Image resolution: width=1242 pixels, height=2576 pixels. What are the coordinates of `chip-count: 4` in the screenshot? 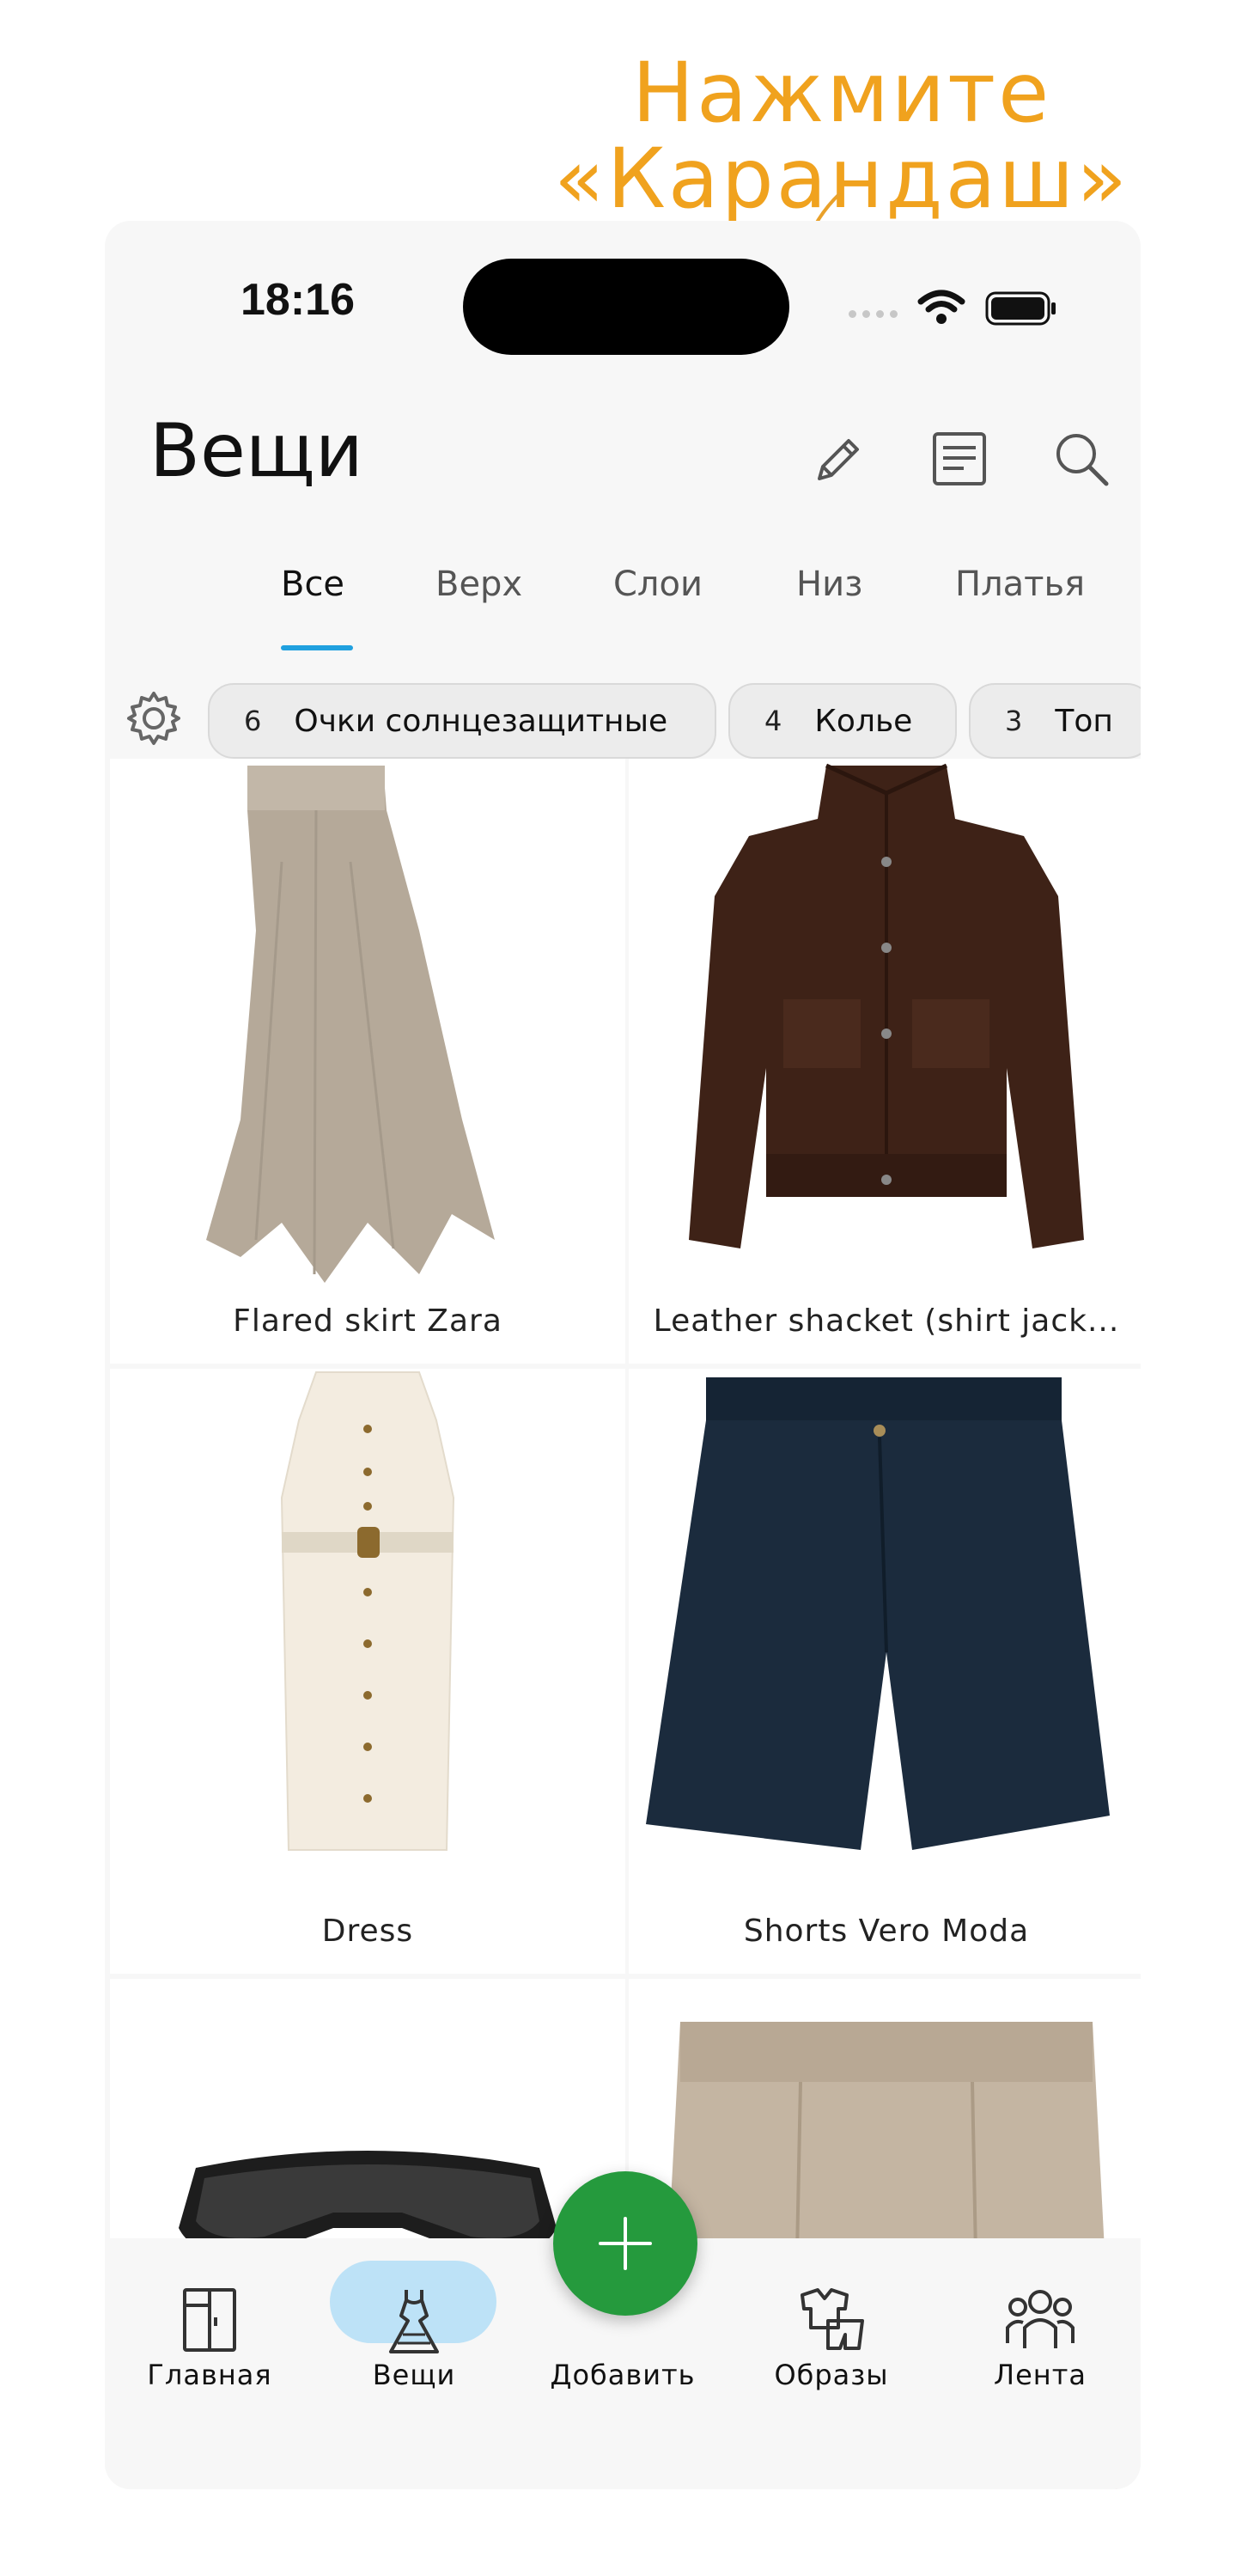 It's located at (773, 721).